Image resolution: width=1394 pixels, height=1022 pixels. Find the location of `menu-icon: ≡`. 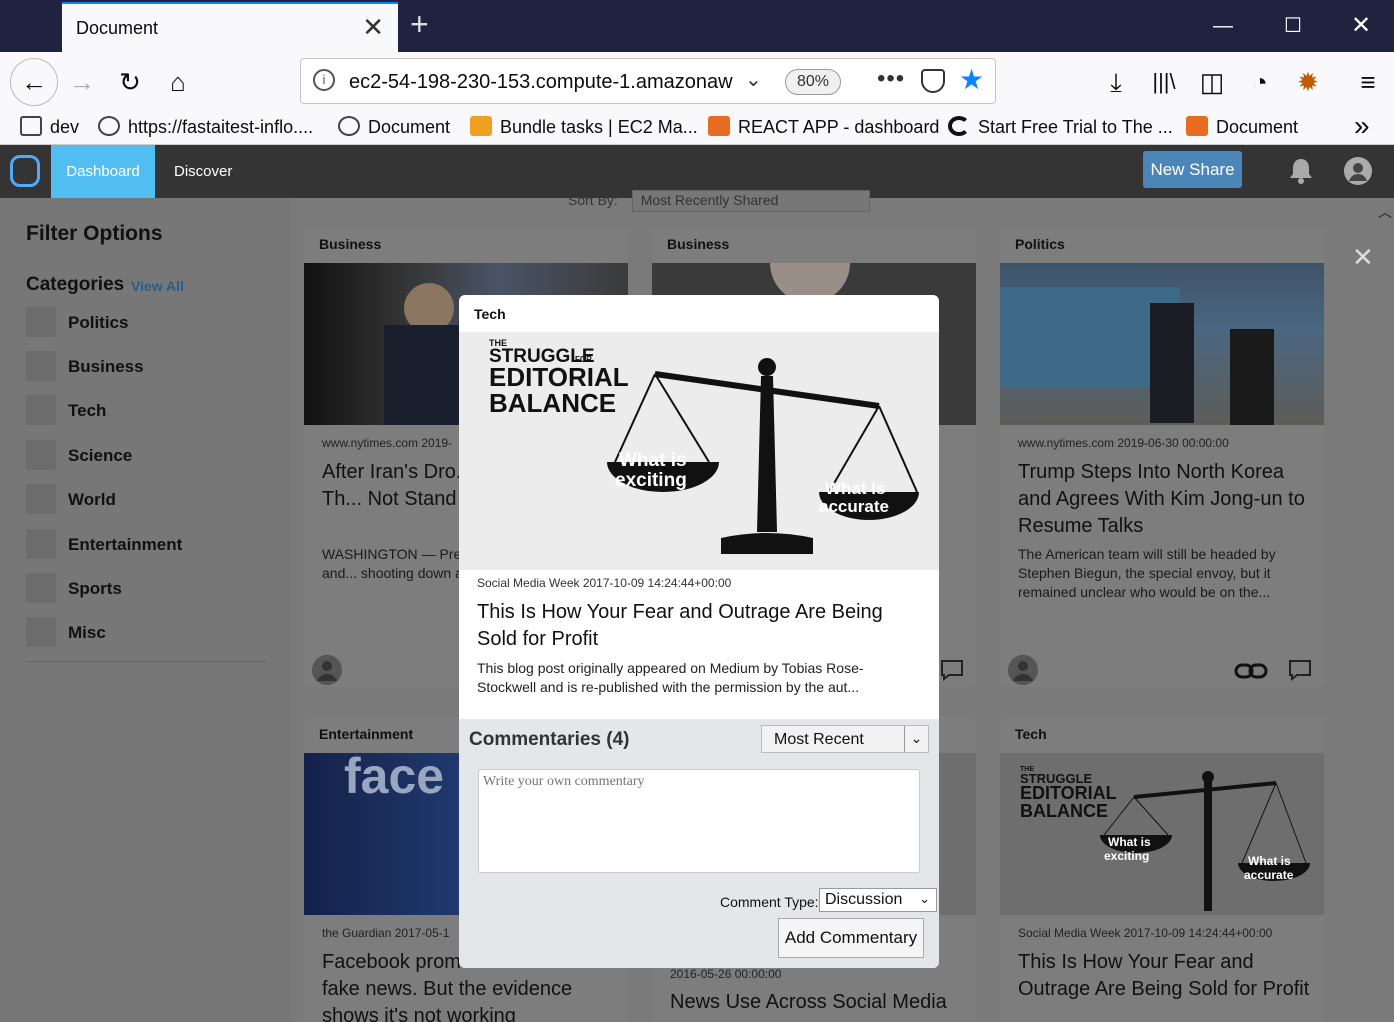

menu-icon: ≡ is located at coordinates (1368, 82).